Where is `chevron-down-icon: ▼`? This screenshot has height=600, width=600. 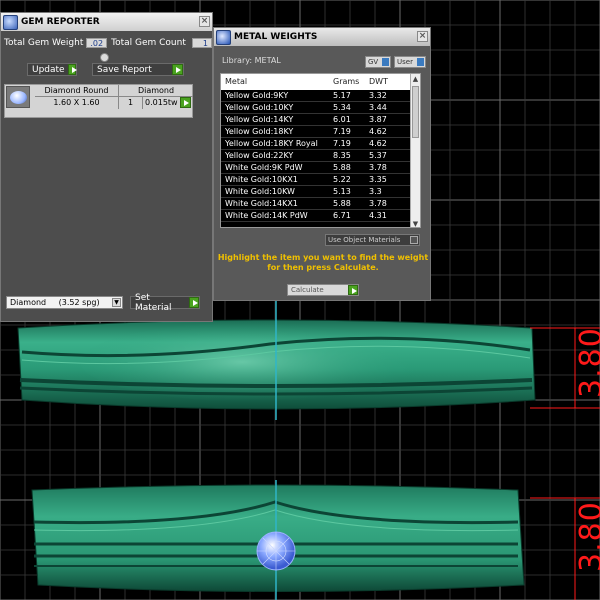
chevron-down-icon: ▼ is located at coordinates (116, 302).